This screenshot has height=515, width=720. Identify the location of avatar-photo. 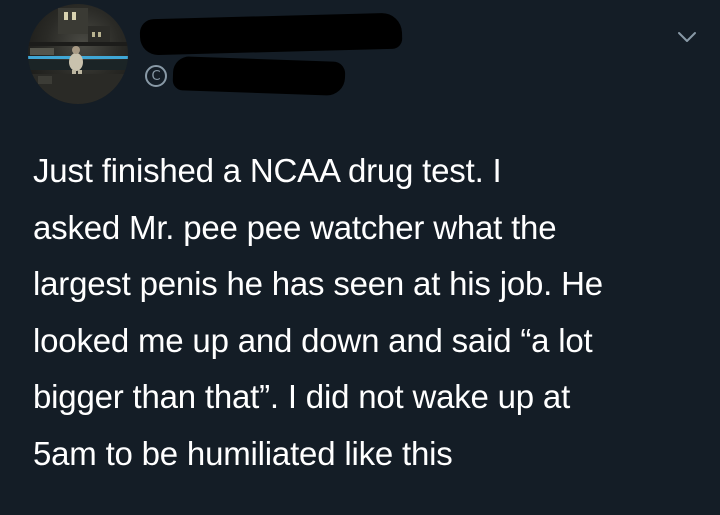
(78, 56).